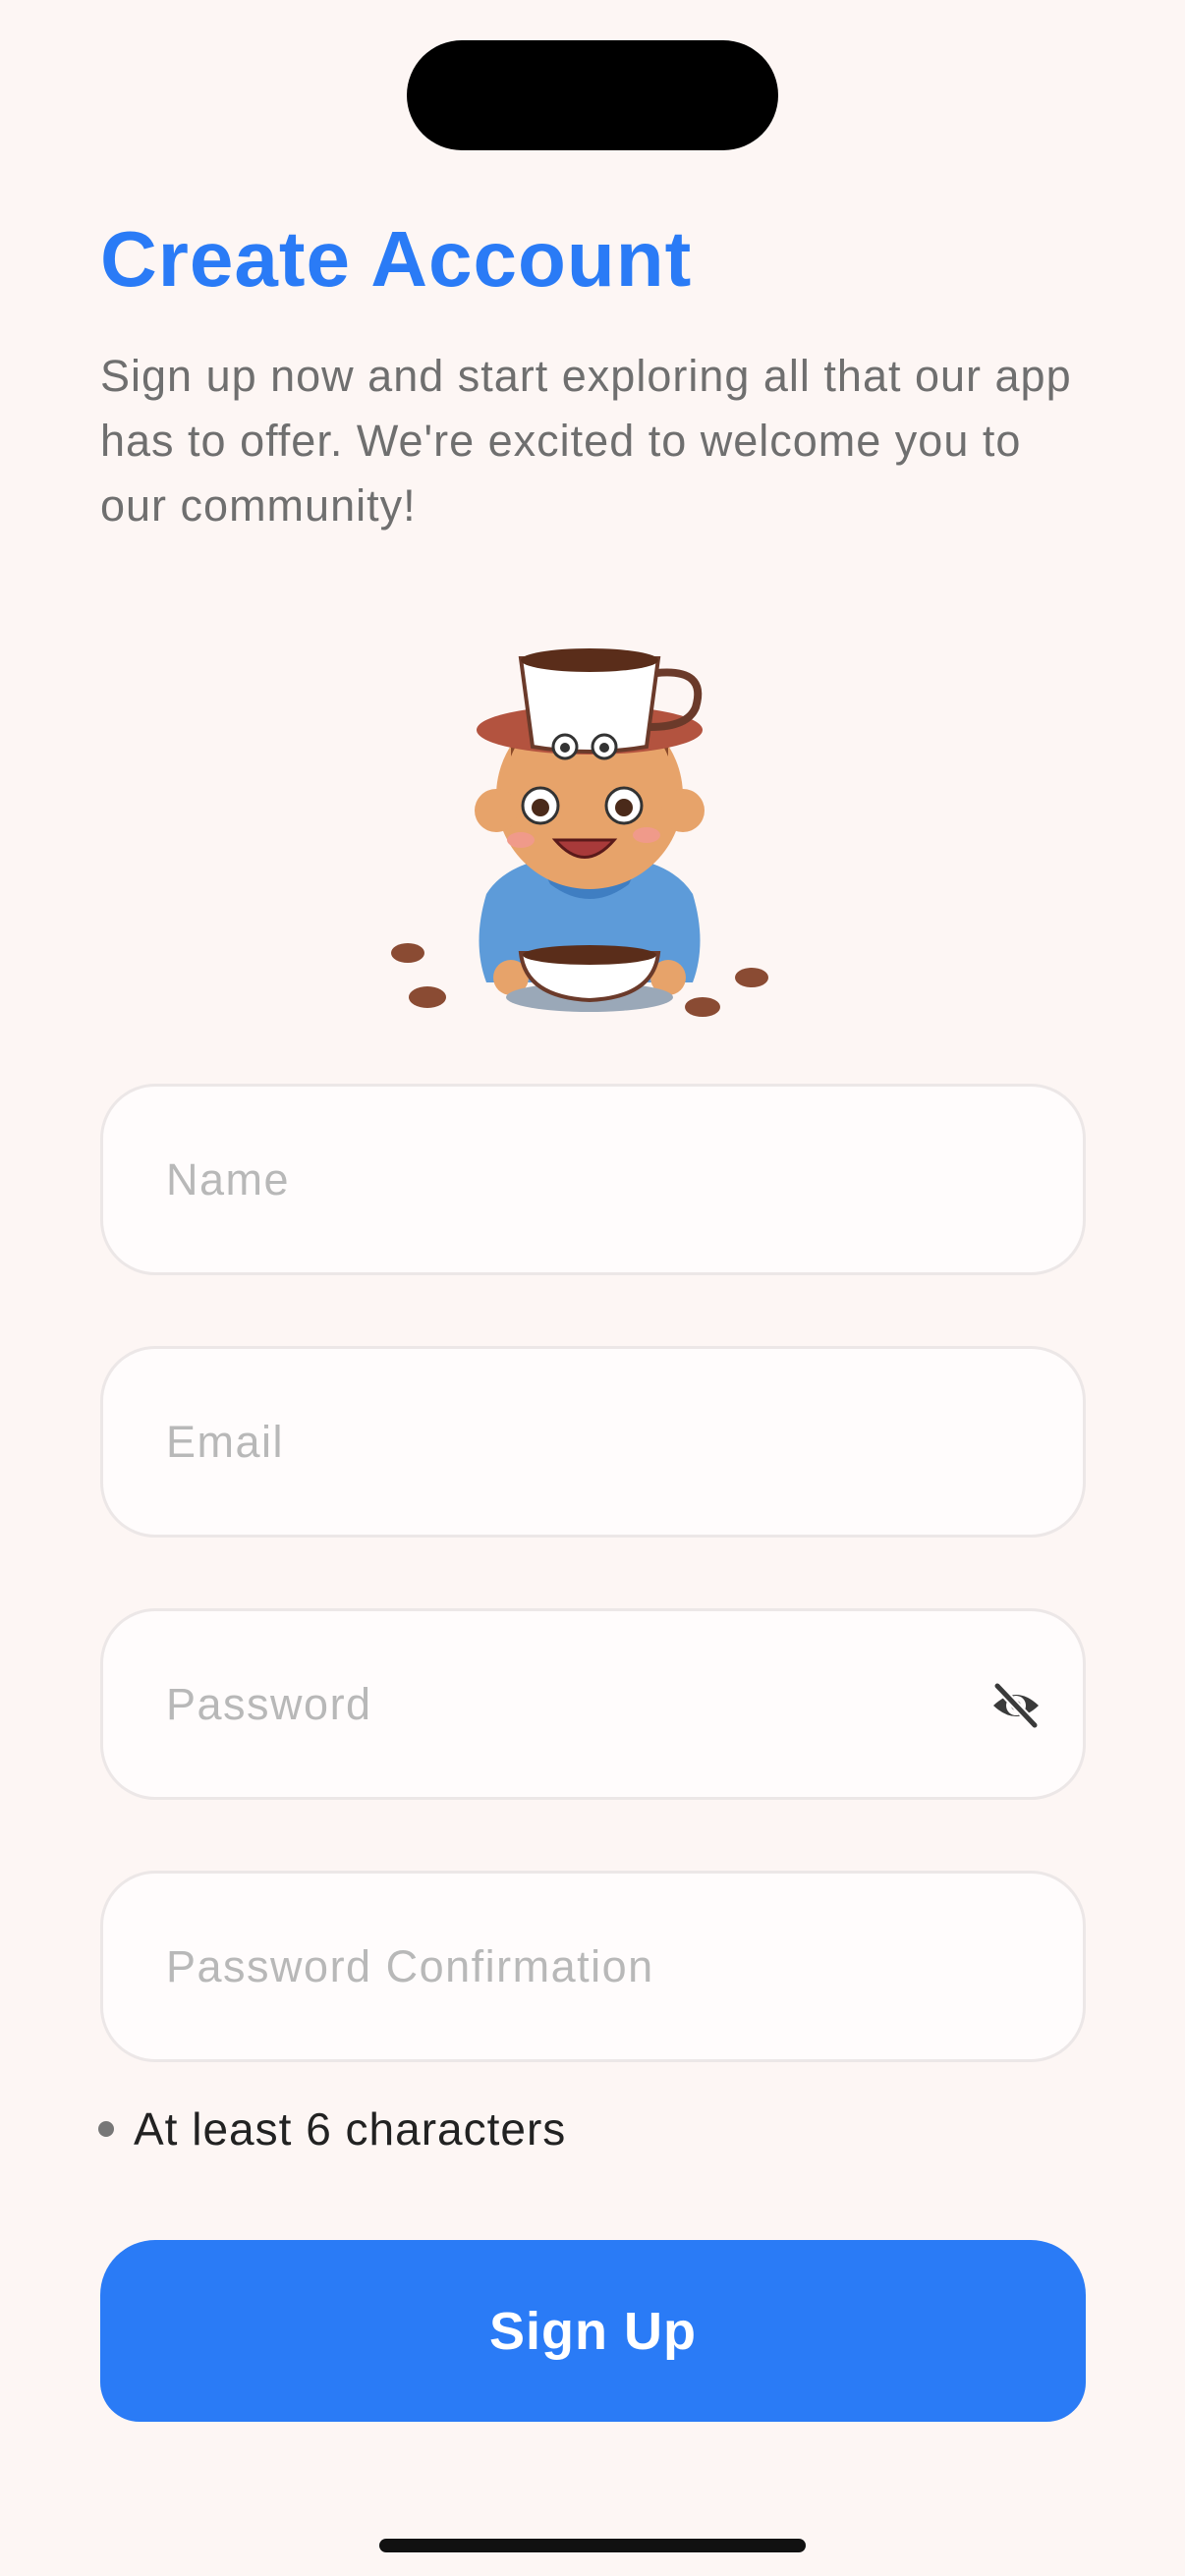 Image resolution: width=1185 pixels, height=2576 pixels. Describe the element at coordinates (579, 832) in the screenshot. I see `coffee-mascot-illustration` at that location.